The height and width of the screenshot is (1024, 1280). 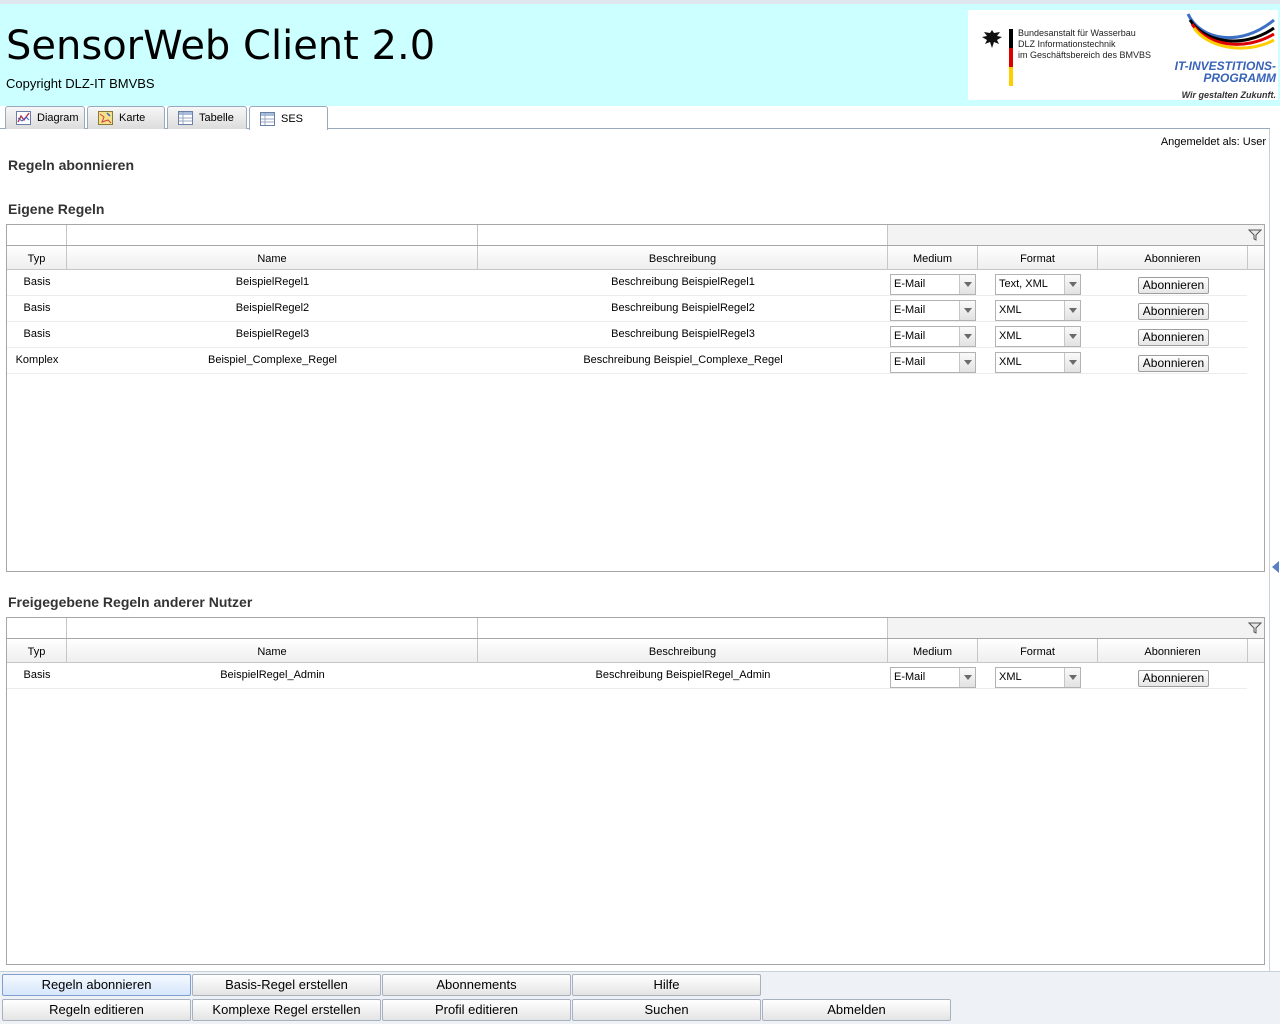 I want to click on cell-name: BeispielRegel_Admin, so click(x=272, y=675).